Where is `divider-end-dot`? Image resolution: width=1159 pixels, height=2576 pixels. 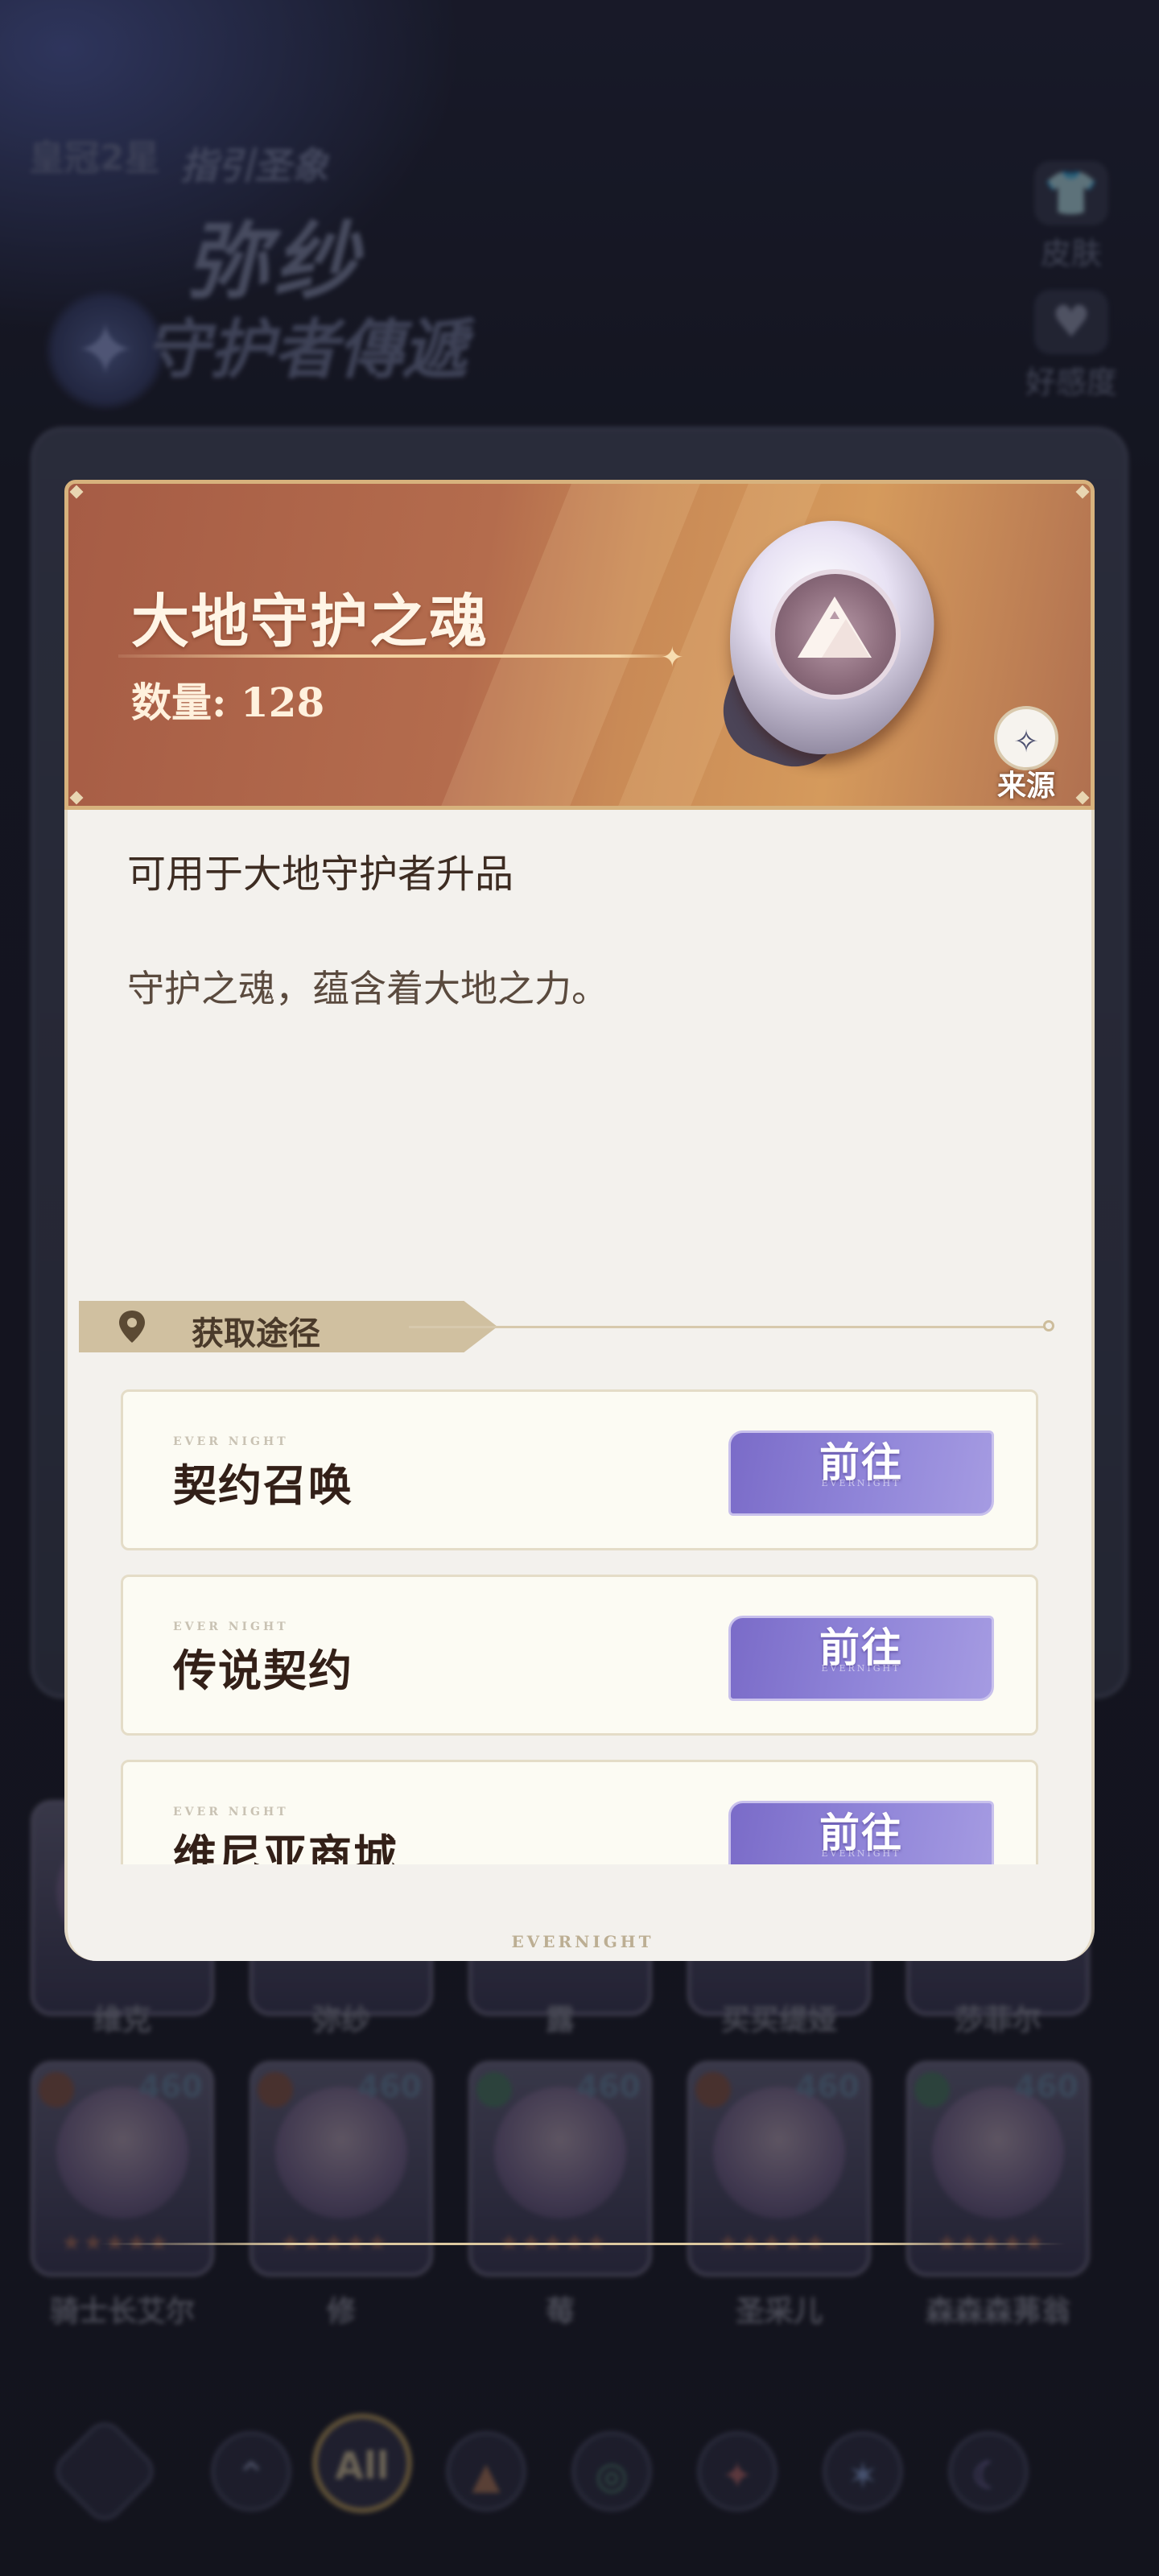
divider-end-dot is located at coordinates (1048, 1325).